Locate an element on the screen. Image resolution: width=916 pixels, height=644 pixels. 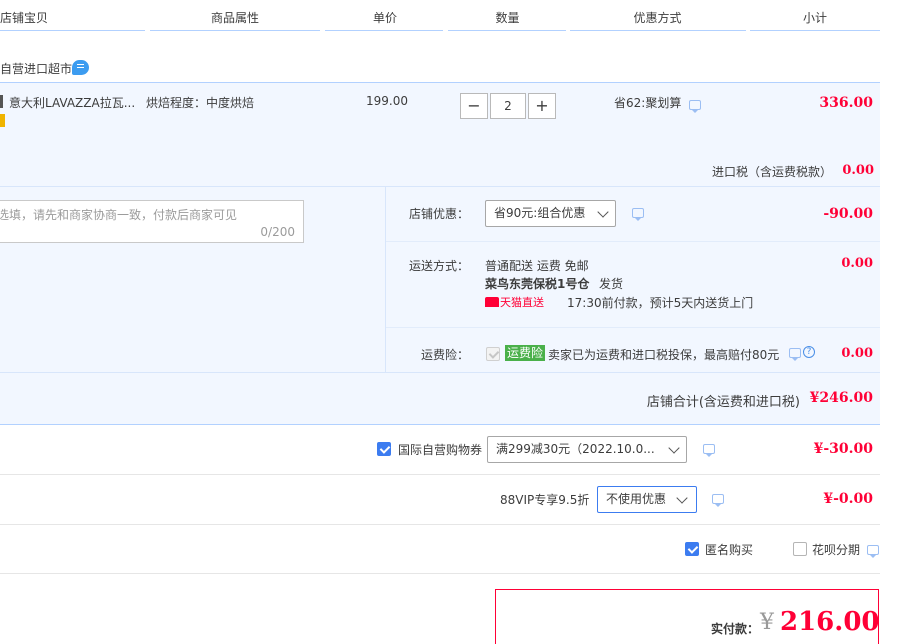
item-subtotal: 336.00 is located at coordinates (846, 103).